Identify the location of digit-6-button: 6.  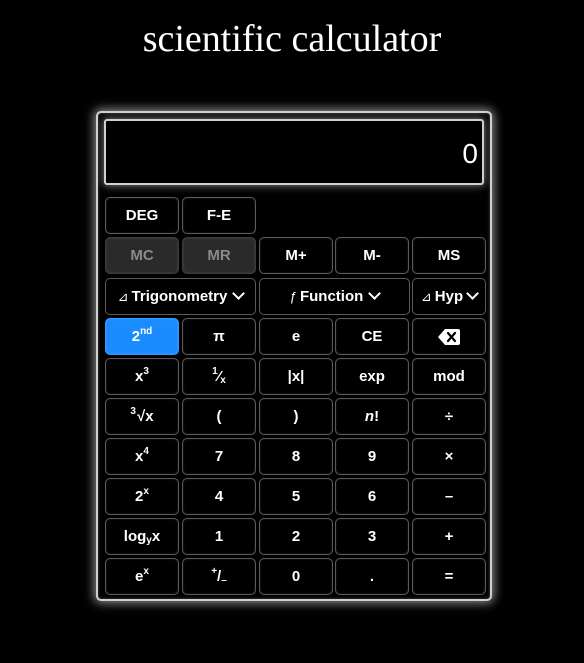
(372, 496).